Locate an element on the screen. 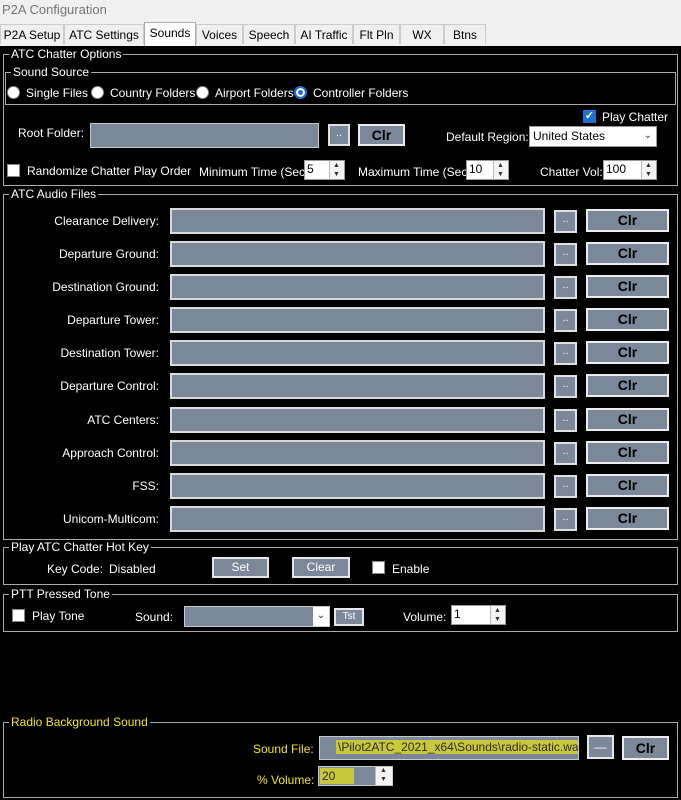 The image size is (681, 800). destination-ground-input is located at coordinates (357, 287).